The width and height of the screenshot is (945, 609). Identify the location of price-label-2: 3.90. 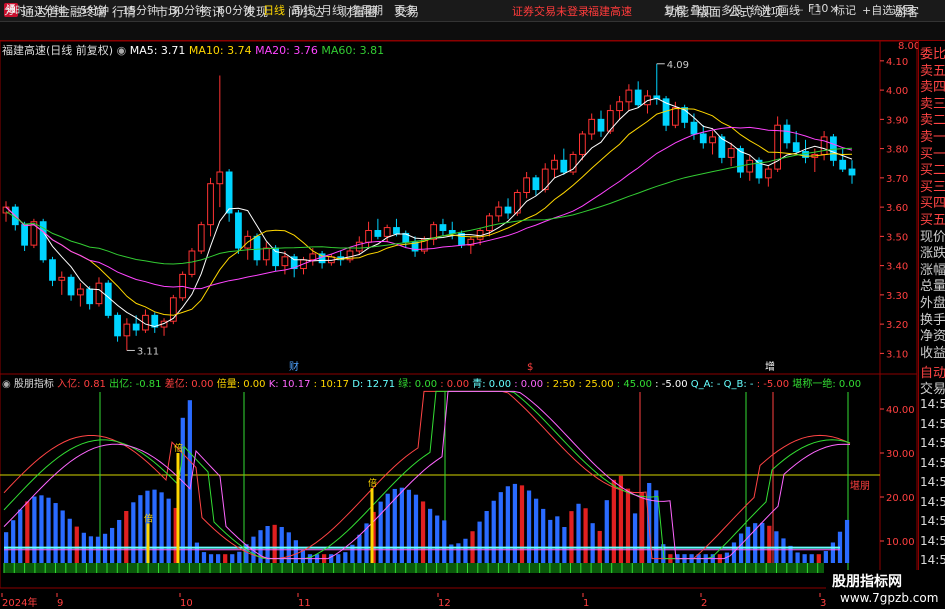
(897, 120).